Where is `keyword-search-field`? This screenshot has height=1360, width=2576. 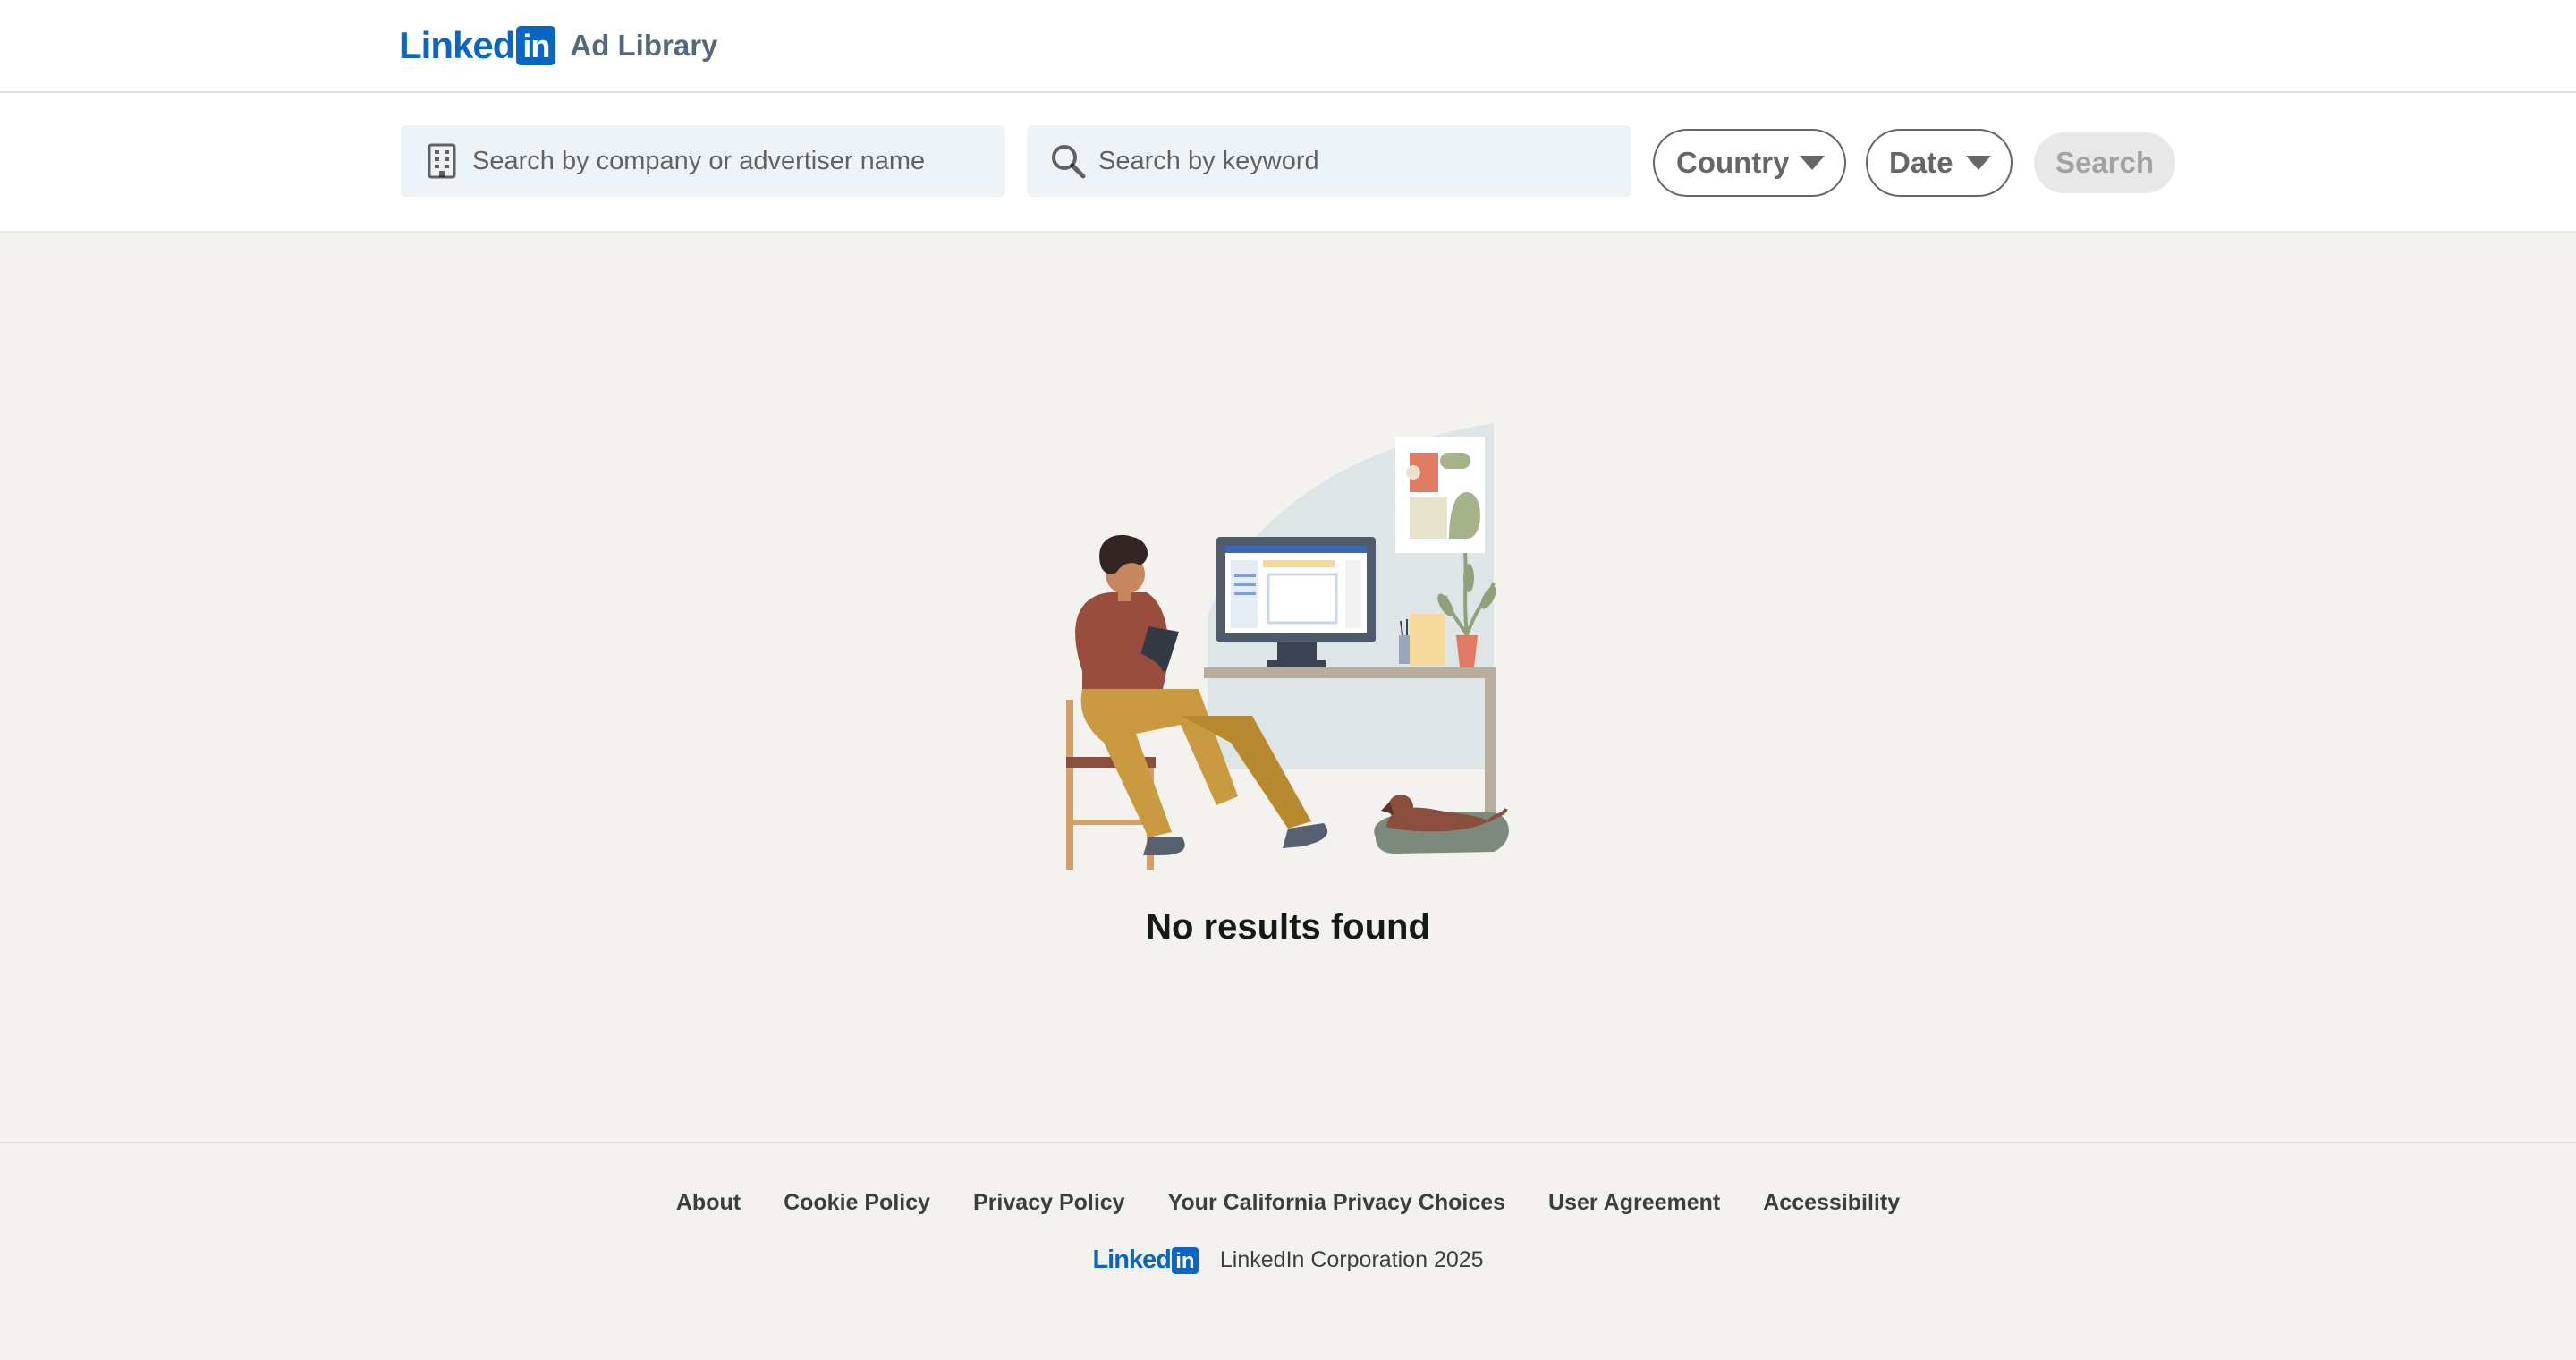
keyword-search-field is located at coordinates (1329, 161).